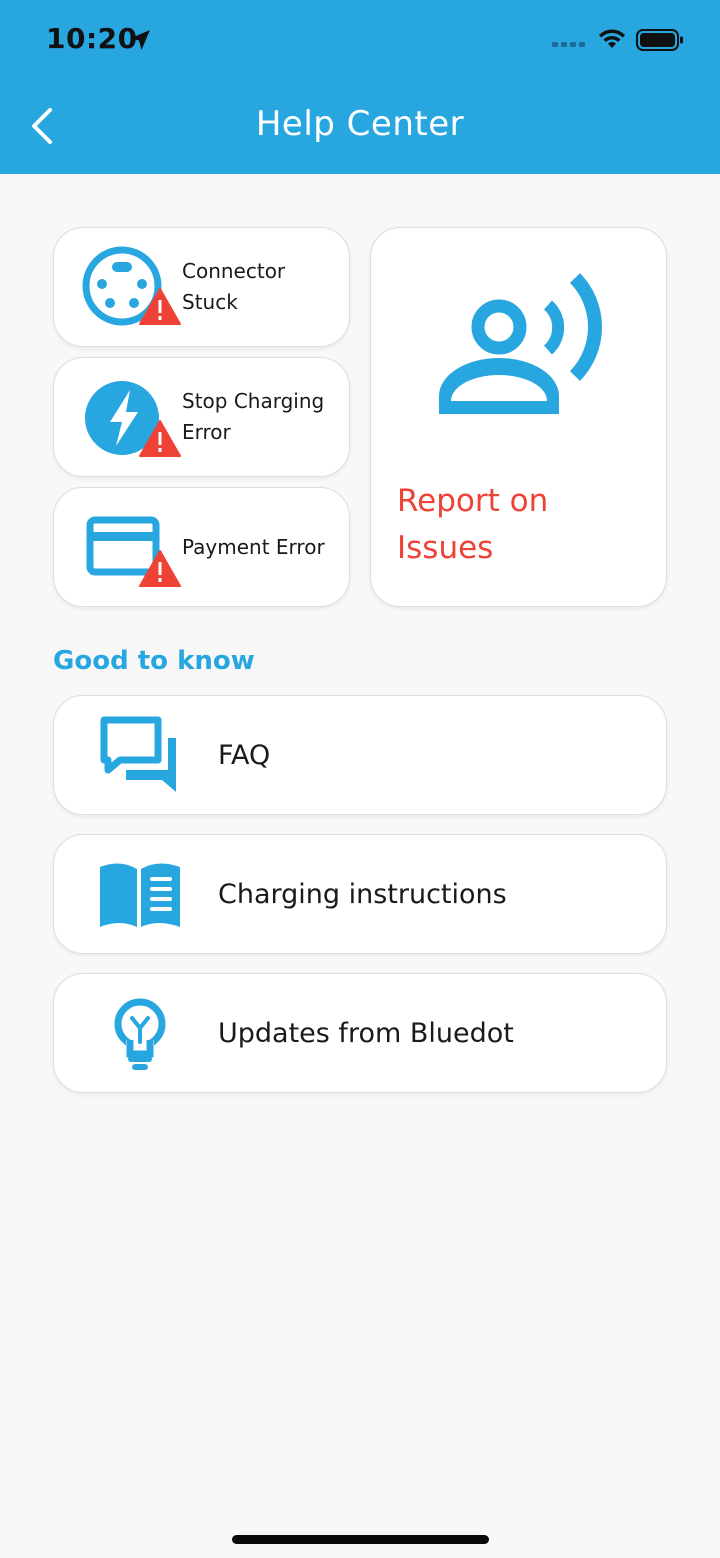  What do you see at coordinates (92, 38) in the screenshot?
I see `status-time: 10:20` at bounding box center [92, 38].